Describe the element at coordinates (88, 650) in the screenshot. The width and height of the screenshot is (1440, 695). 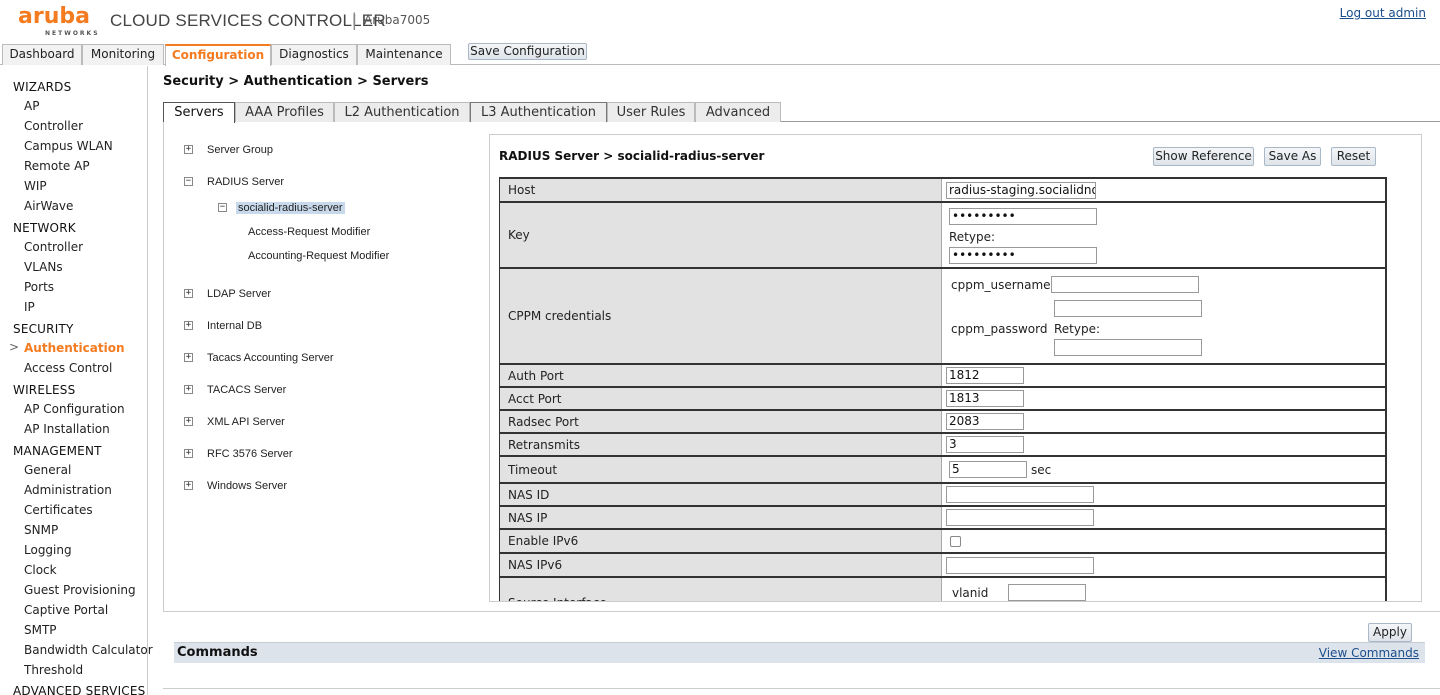
I see `sidebar-item-bandwidth-calculator: Bandwidth Calculator` at that location.